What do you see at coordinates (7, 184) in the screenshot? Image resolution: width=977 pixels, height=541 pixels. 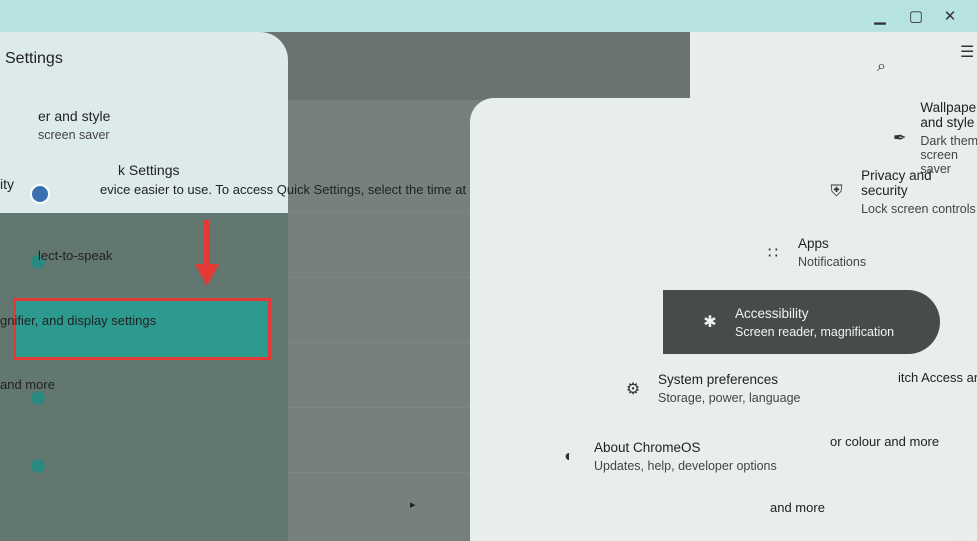 I see `section-label: ity` at bounding box center [7, 184].